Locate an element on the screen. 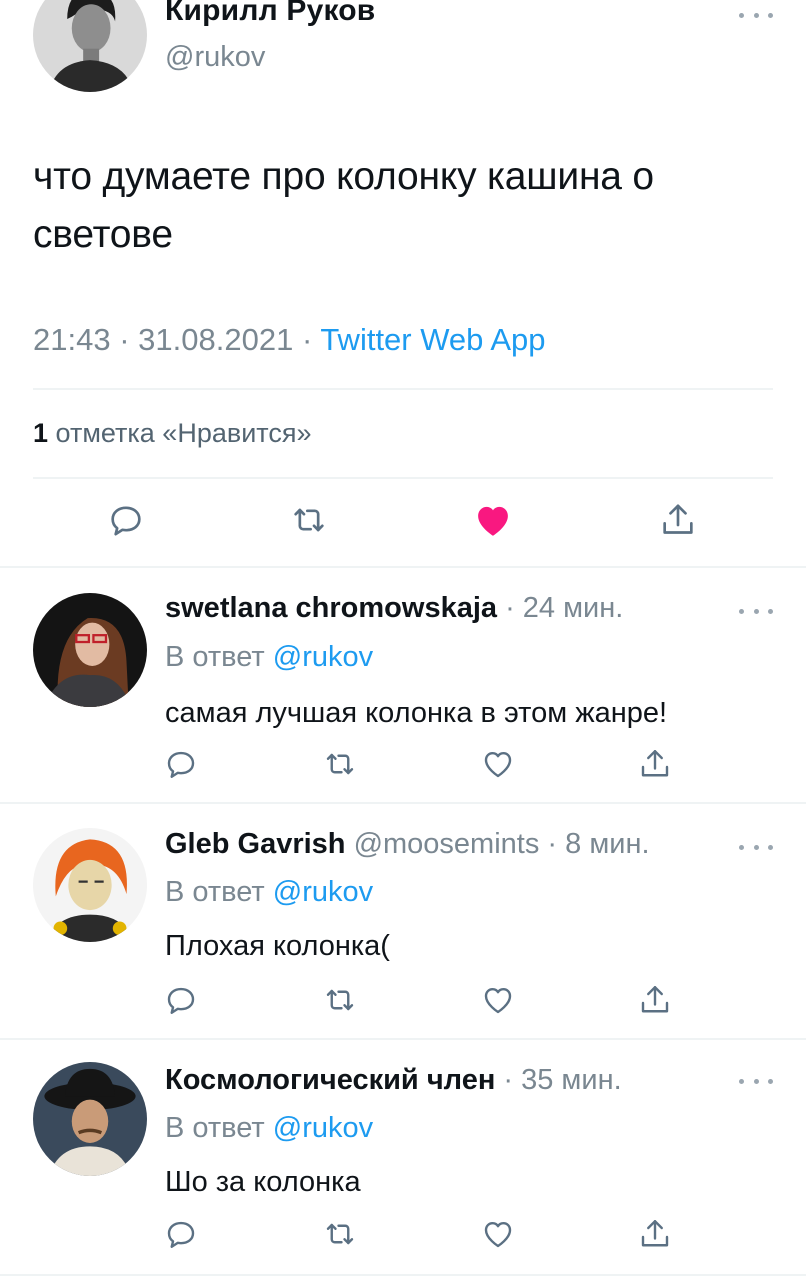 Image resolution: width=806 pixels, height=1280 pixels. reply-header: swetlana chromowskaja · 24 мин. is located at coordinates (394, 608).